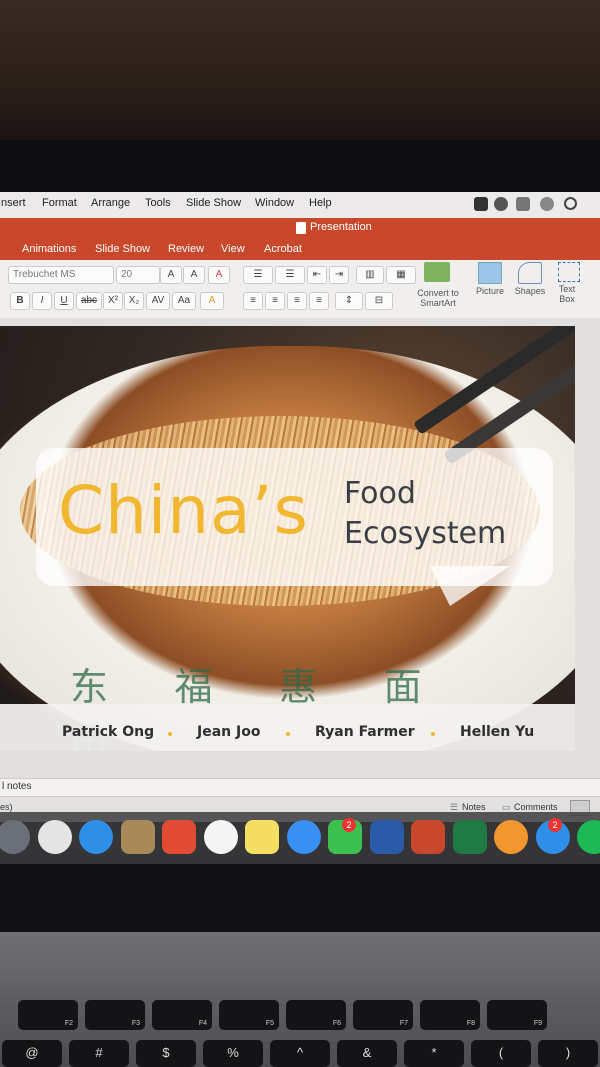  I want to click on symbol-key: ), so click(568, 1053).